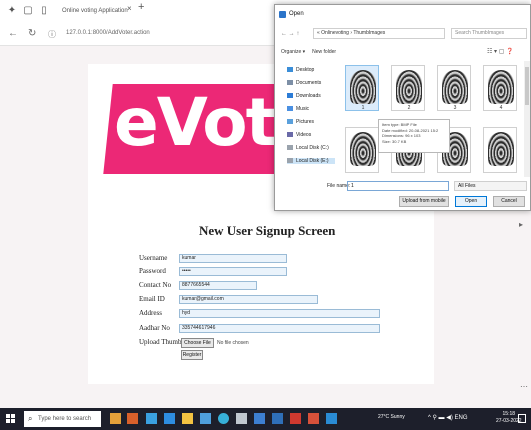  I want to click on search-icon: ⌕, so click(30, 418).